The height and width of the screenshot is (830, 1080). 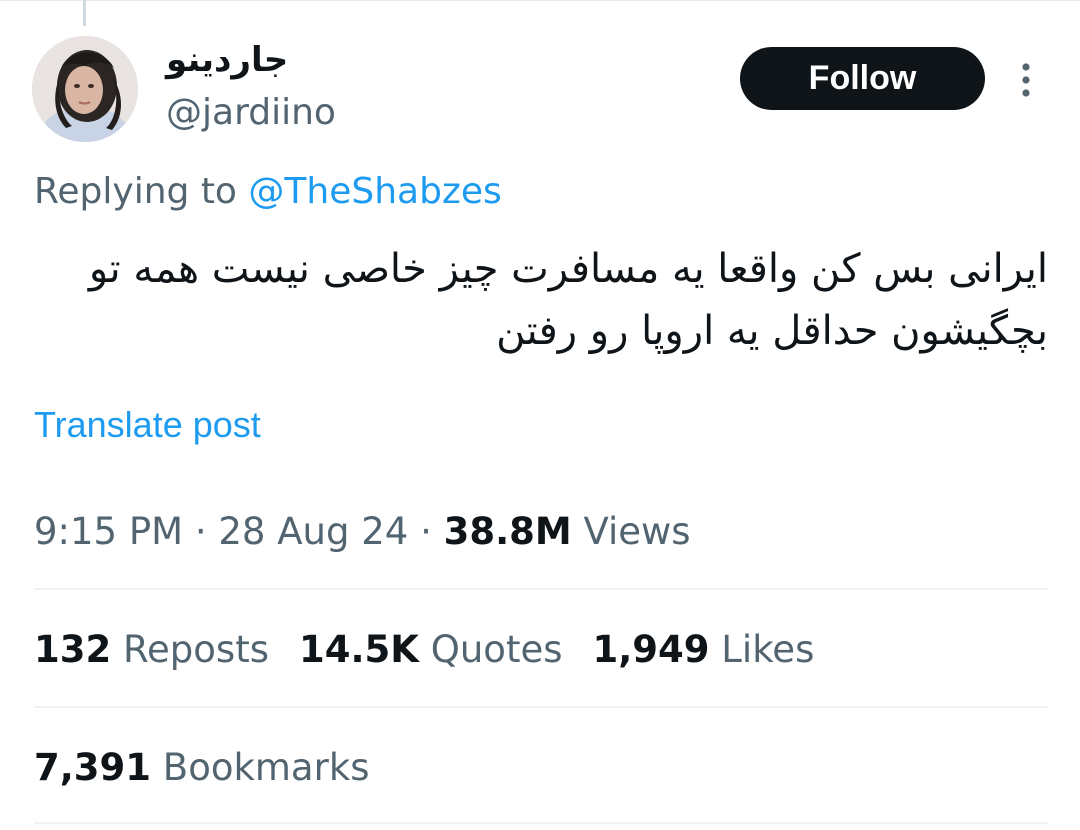 I want to click on reply-mention-link: @TheShabzes, so click(x=374, y=191).